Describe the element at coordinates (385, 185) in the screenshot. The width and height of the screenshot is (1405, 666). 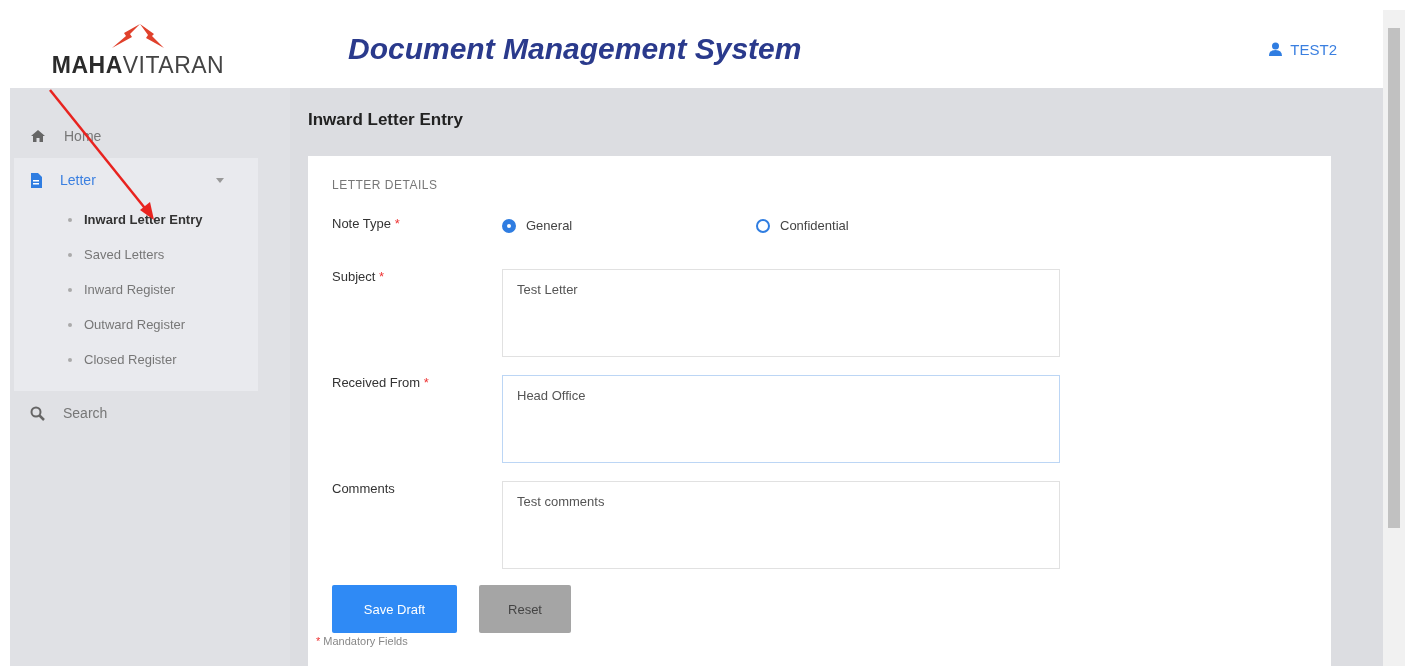
I see `section-title: LETTER DETAILS` at that location.